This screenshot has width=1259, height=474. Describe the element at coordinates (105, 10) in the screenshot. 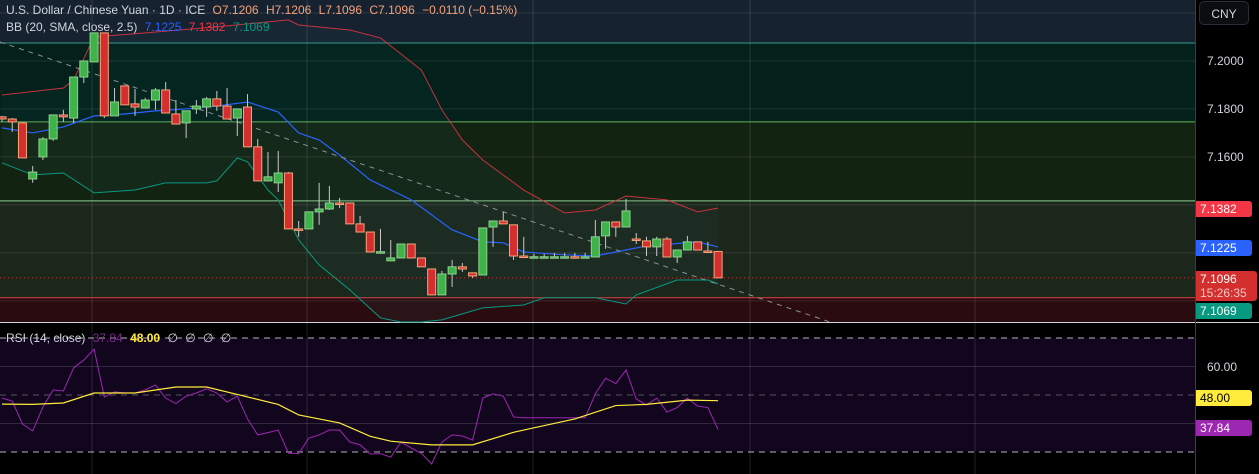

I see `symbol-title: U.S. Dollar / Chinese Yuan · 1D · ICE` at that location.